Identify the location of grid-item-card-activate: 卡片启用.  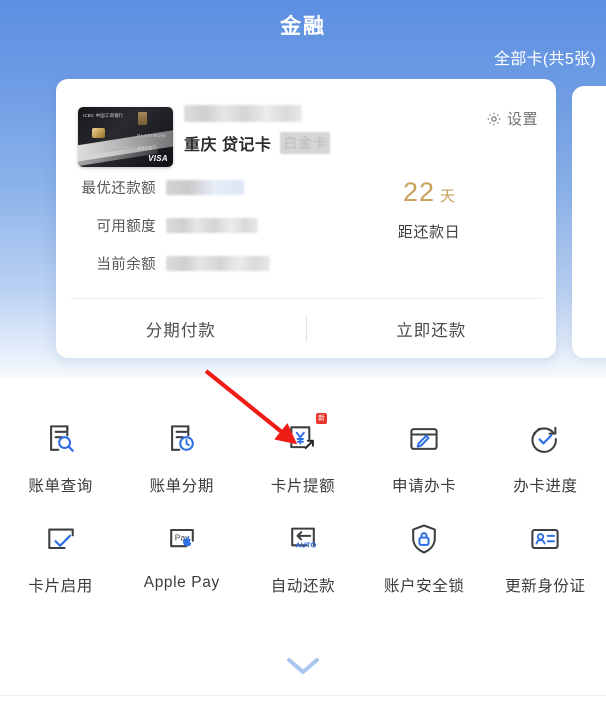
(60, 557).